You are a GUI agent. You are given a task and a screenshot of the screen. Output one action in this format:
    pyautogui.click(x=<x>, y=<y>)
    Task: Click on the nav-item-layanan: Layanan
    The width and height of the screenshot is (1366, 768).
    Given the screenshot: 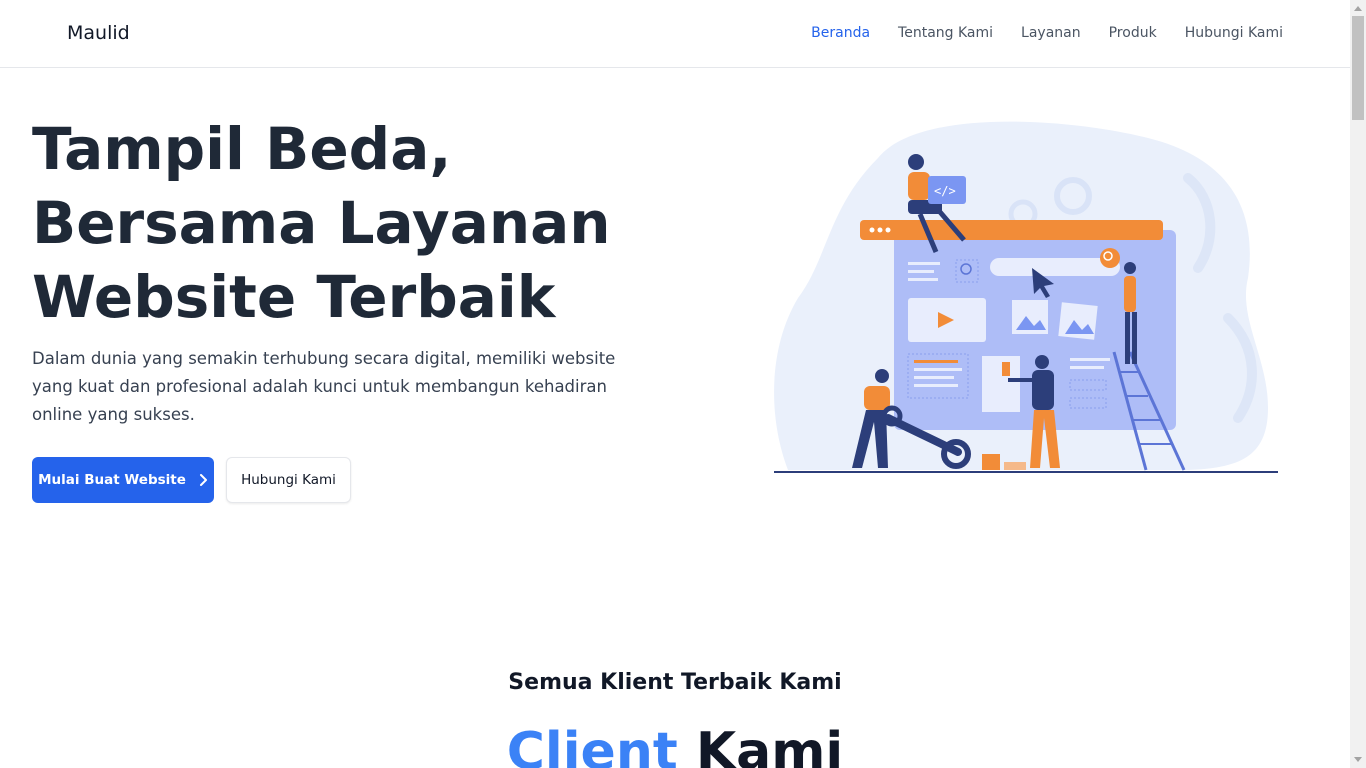 What is the action you would take?
    pyautogui.click(x=1051, y=33)
    